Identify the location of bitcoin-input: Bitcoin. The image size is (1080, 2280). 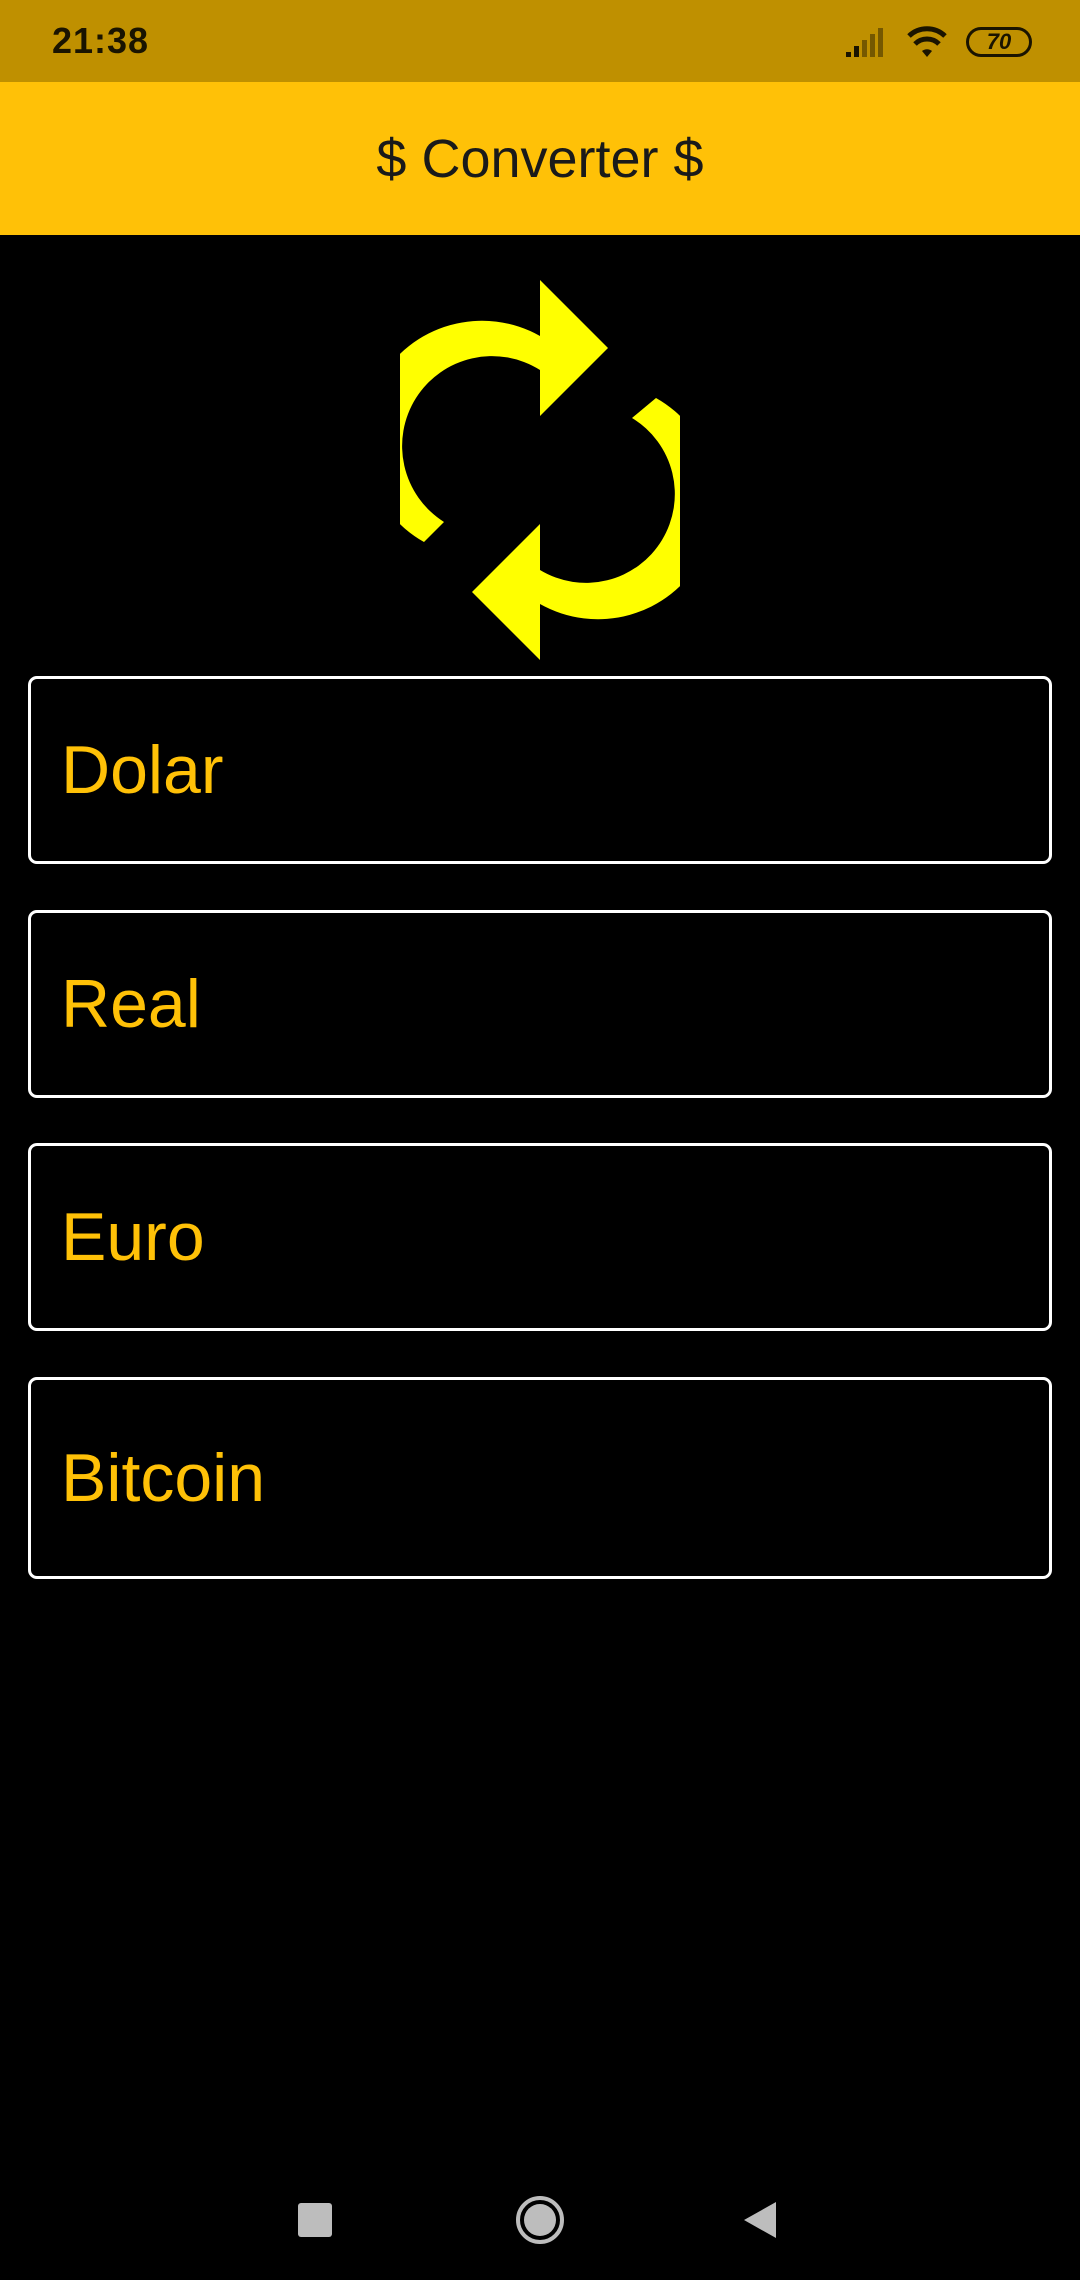
(540, 1478).